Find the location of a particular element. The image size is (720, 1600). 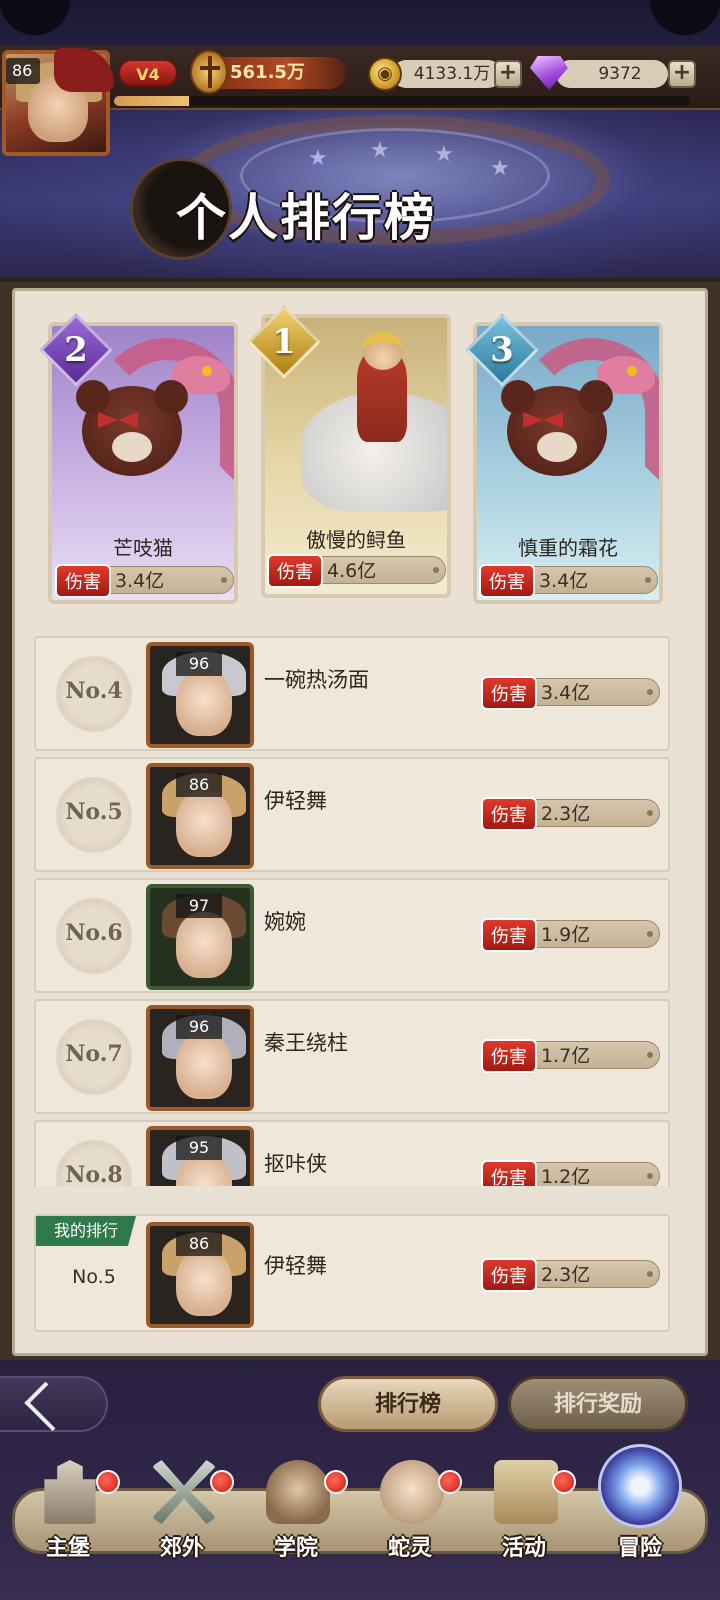

player-name: 秦王绕柱 is located at coordinates (306, 1043).